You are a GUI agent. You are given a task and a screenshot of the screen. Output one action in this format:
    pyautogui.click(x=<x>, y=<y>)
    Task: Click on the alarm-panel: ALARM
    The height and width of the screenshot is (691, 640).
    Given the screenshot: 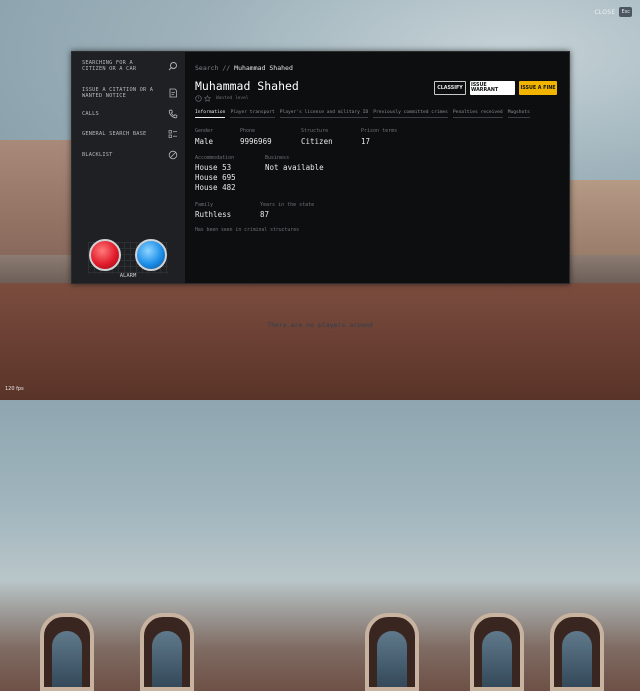 What is the action you would take?
    pyautogui.click(x=128, y=257)
    